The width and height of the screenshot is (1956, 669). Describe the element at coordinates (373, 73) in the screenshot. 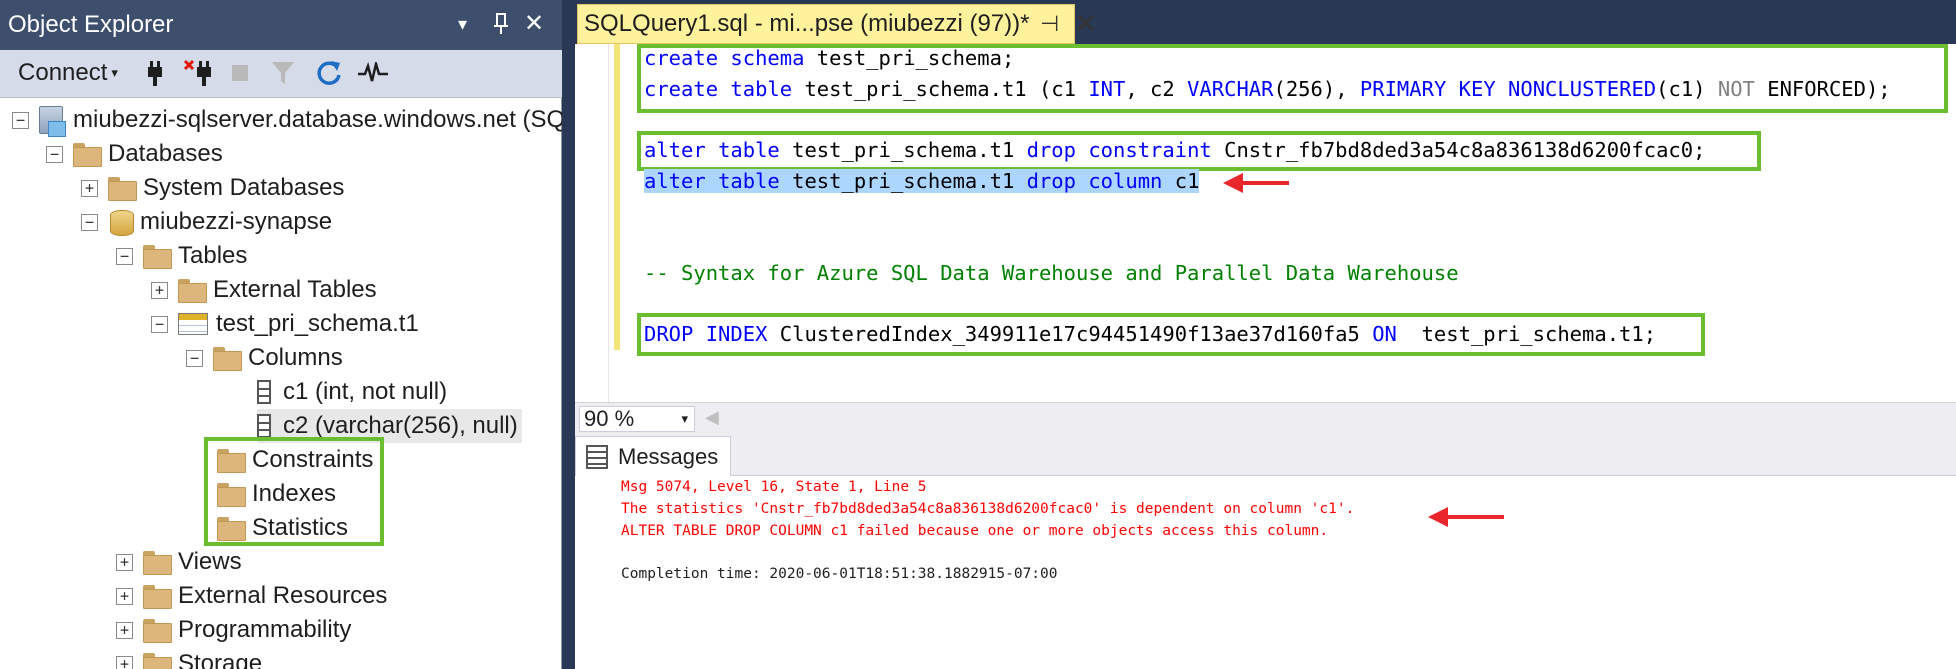

I see `activity-monitor-icon` at that location.